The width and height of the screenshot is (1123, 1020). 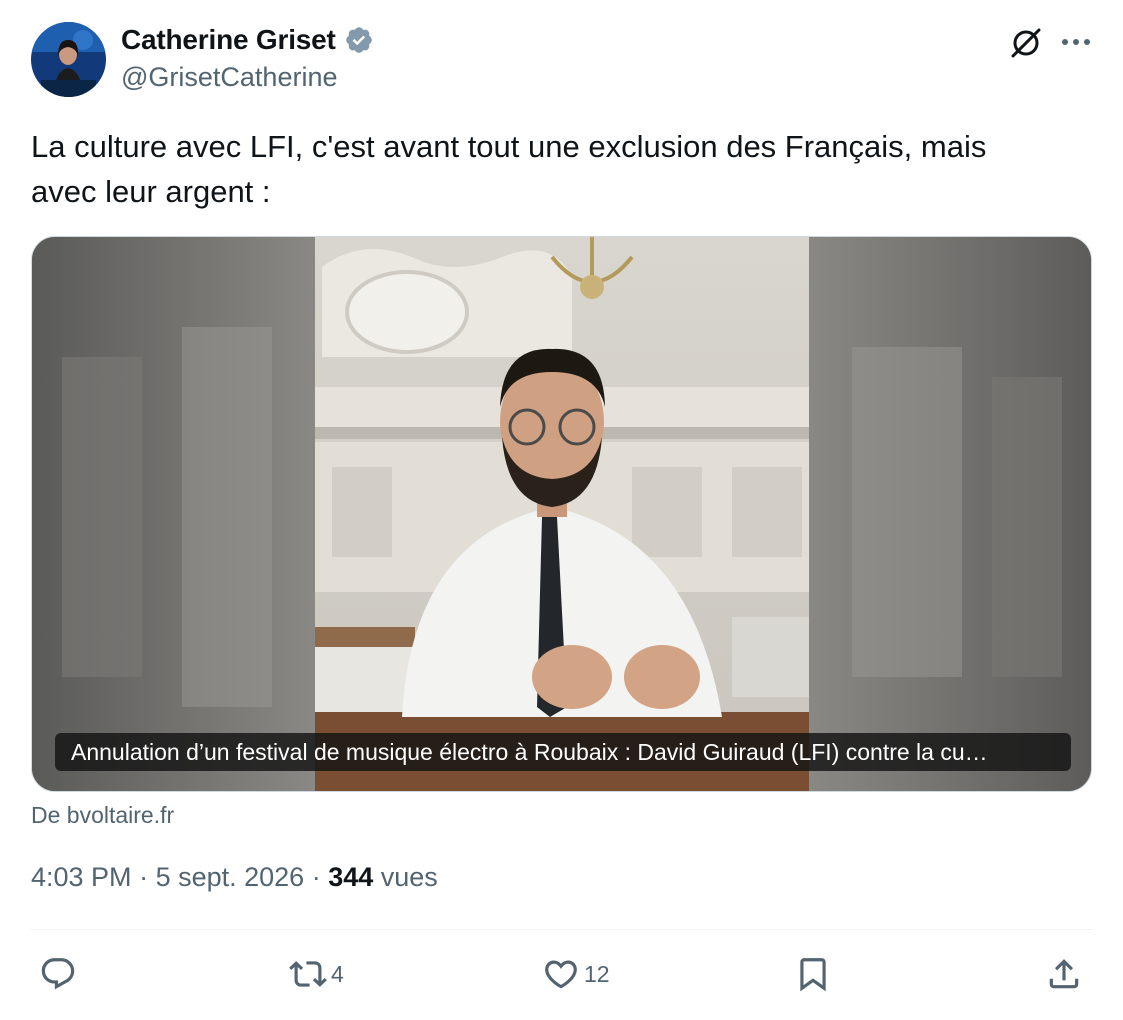 I want to click on tweet-time: 4:03 PM, so click(x=81, y=877).